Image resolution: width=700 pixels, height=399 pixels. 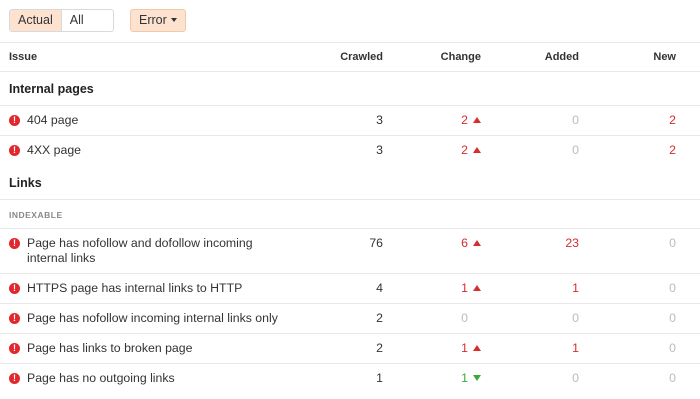 I want to click on header-issue: Issue, so click(x=23, y=57).